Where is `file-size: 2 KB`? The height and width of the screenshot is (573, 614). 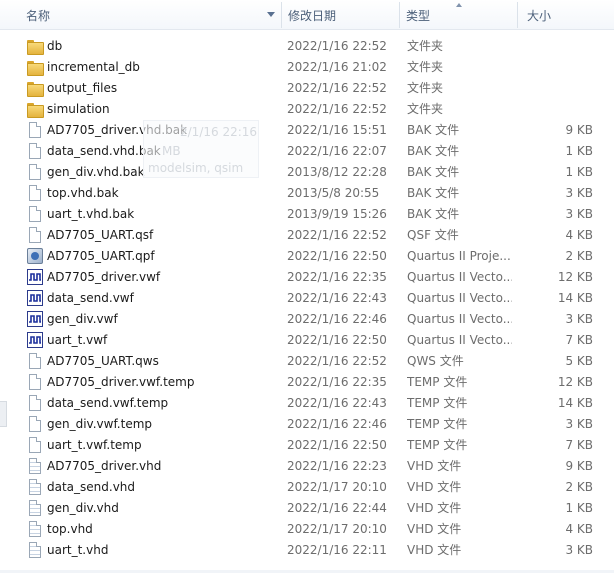 file-size: 2 KB is located at coordinates (579, 487).